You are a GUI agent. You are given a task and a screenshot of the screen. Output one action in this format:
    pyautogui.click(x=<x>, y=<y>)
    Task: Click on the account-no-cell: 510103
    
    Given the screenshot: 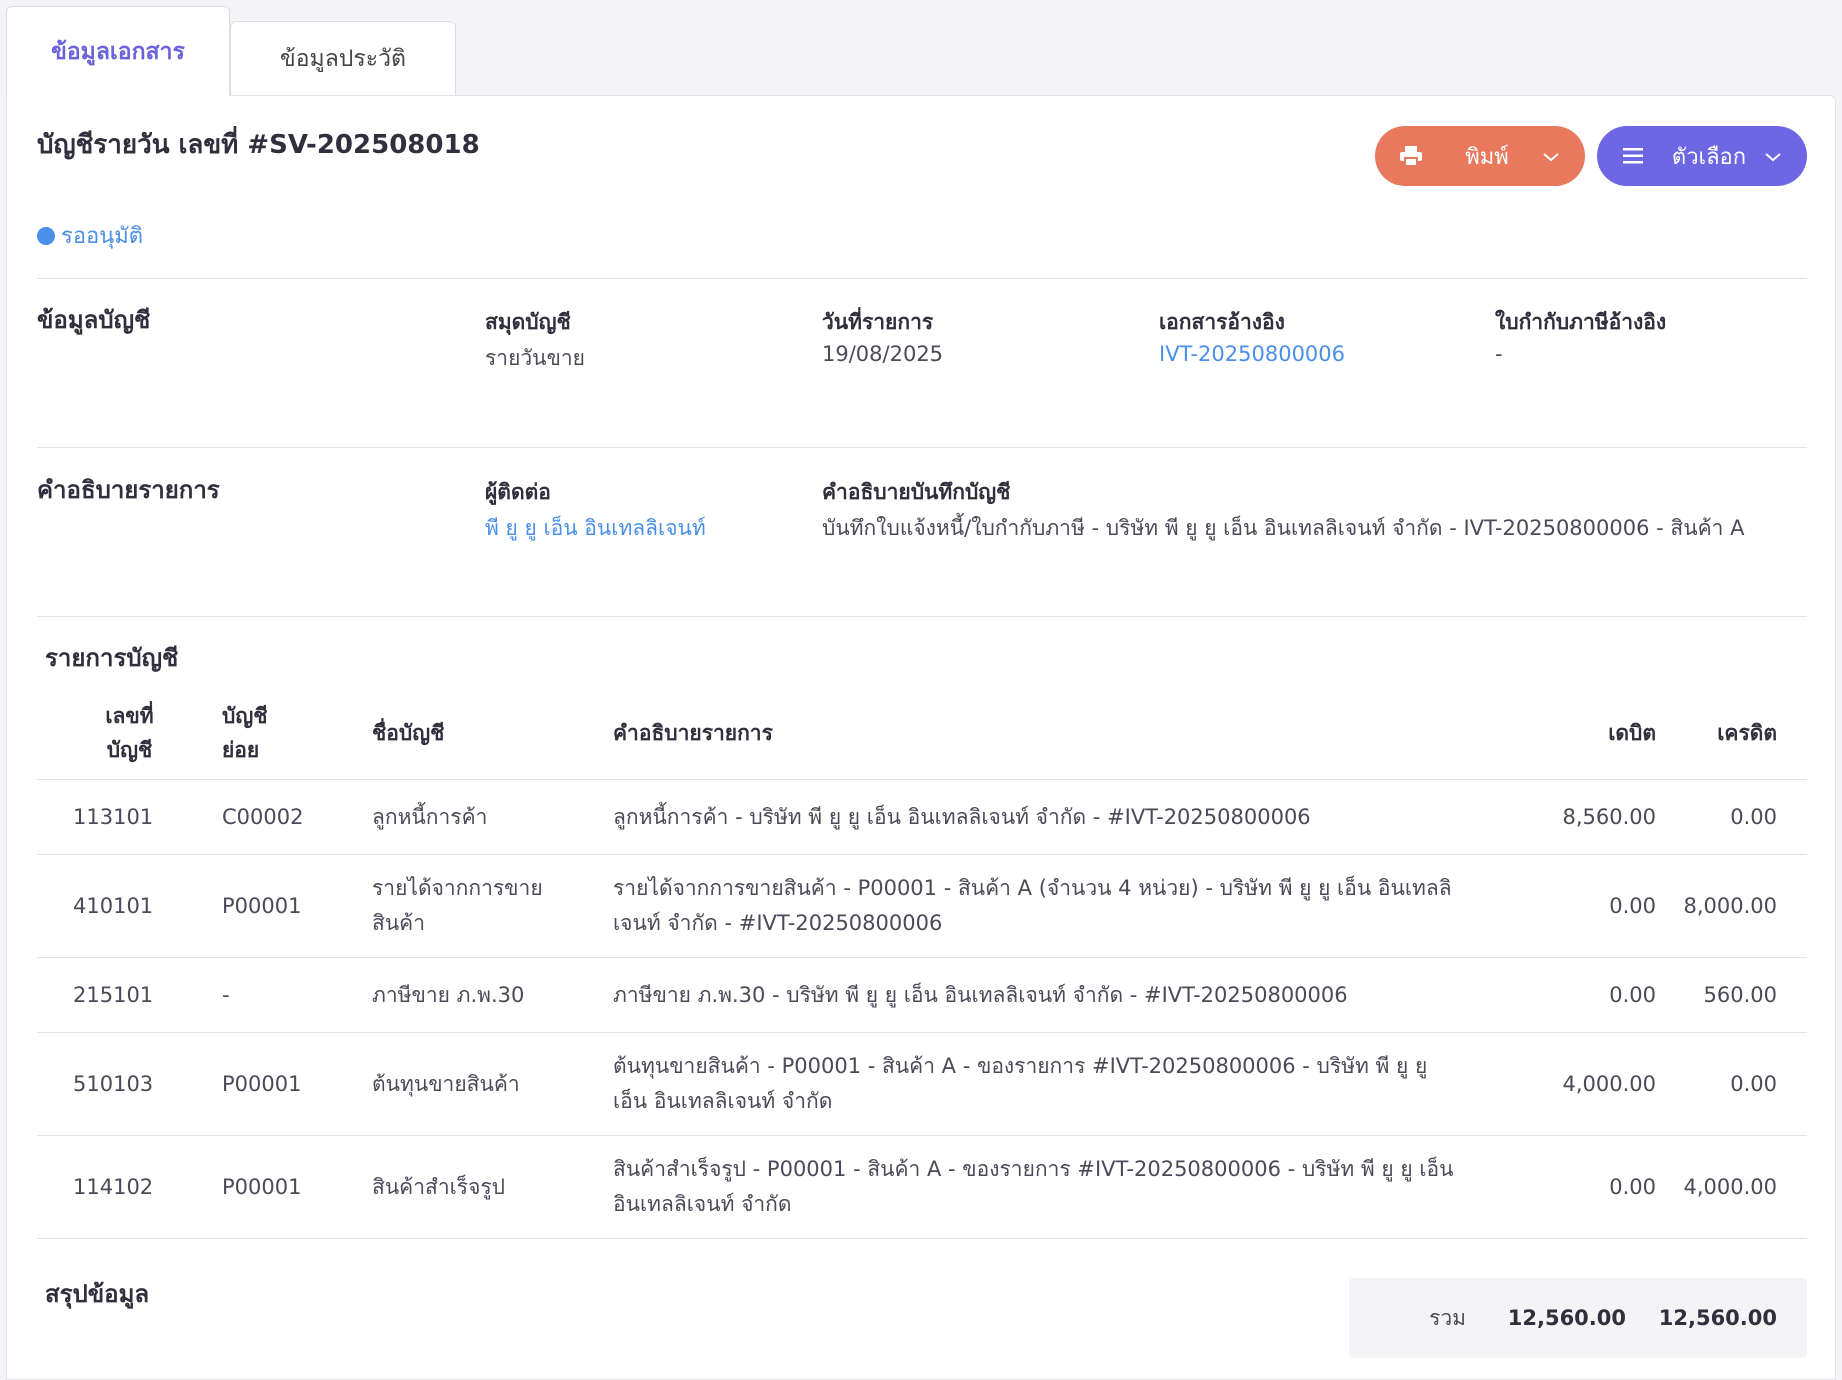 What is the action you would take?
    pyautogui.click(x=129, y=1084)
    